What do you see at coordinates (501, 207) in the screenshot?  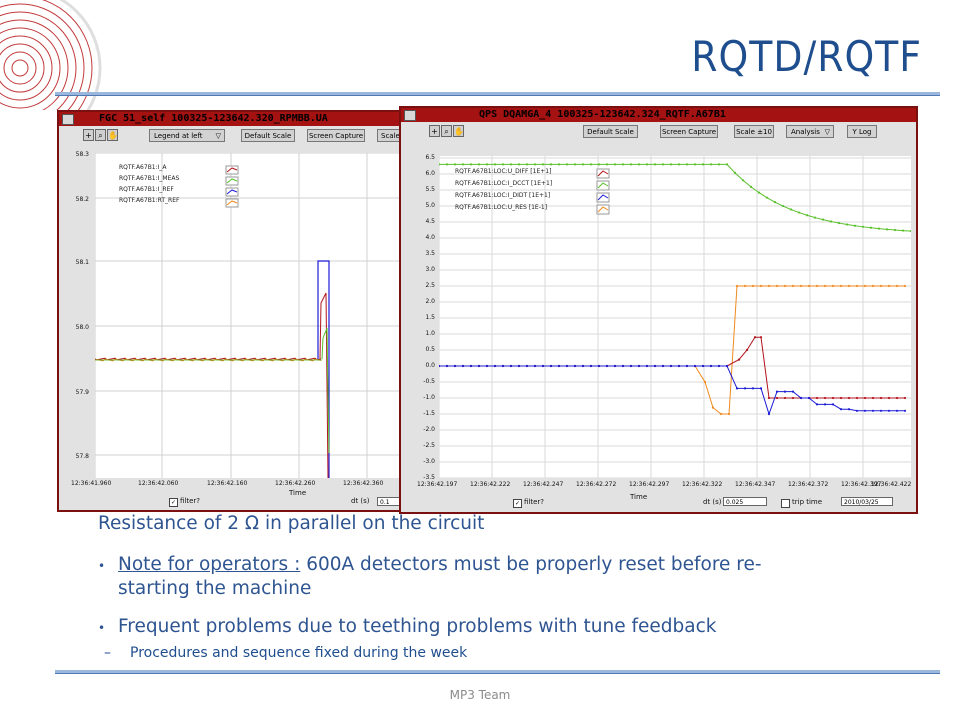 I see `legend-entry: RQTF.A67B1:LOC:U_RES [1E-1]` at bounding box center [501, 207].